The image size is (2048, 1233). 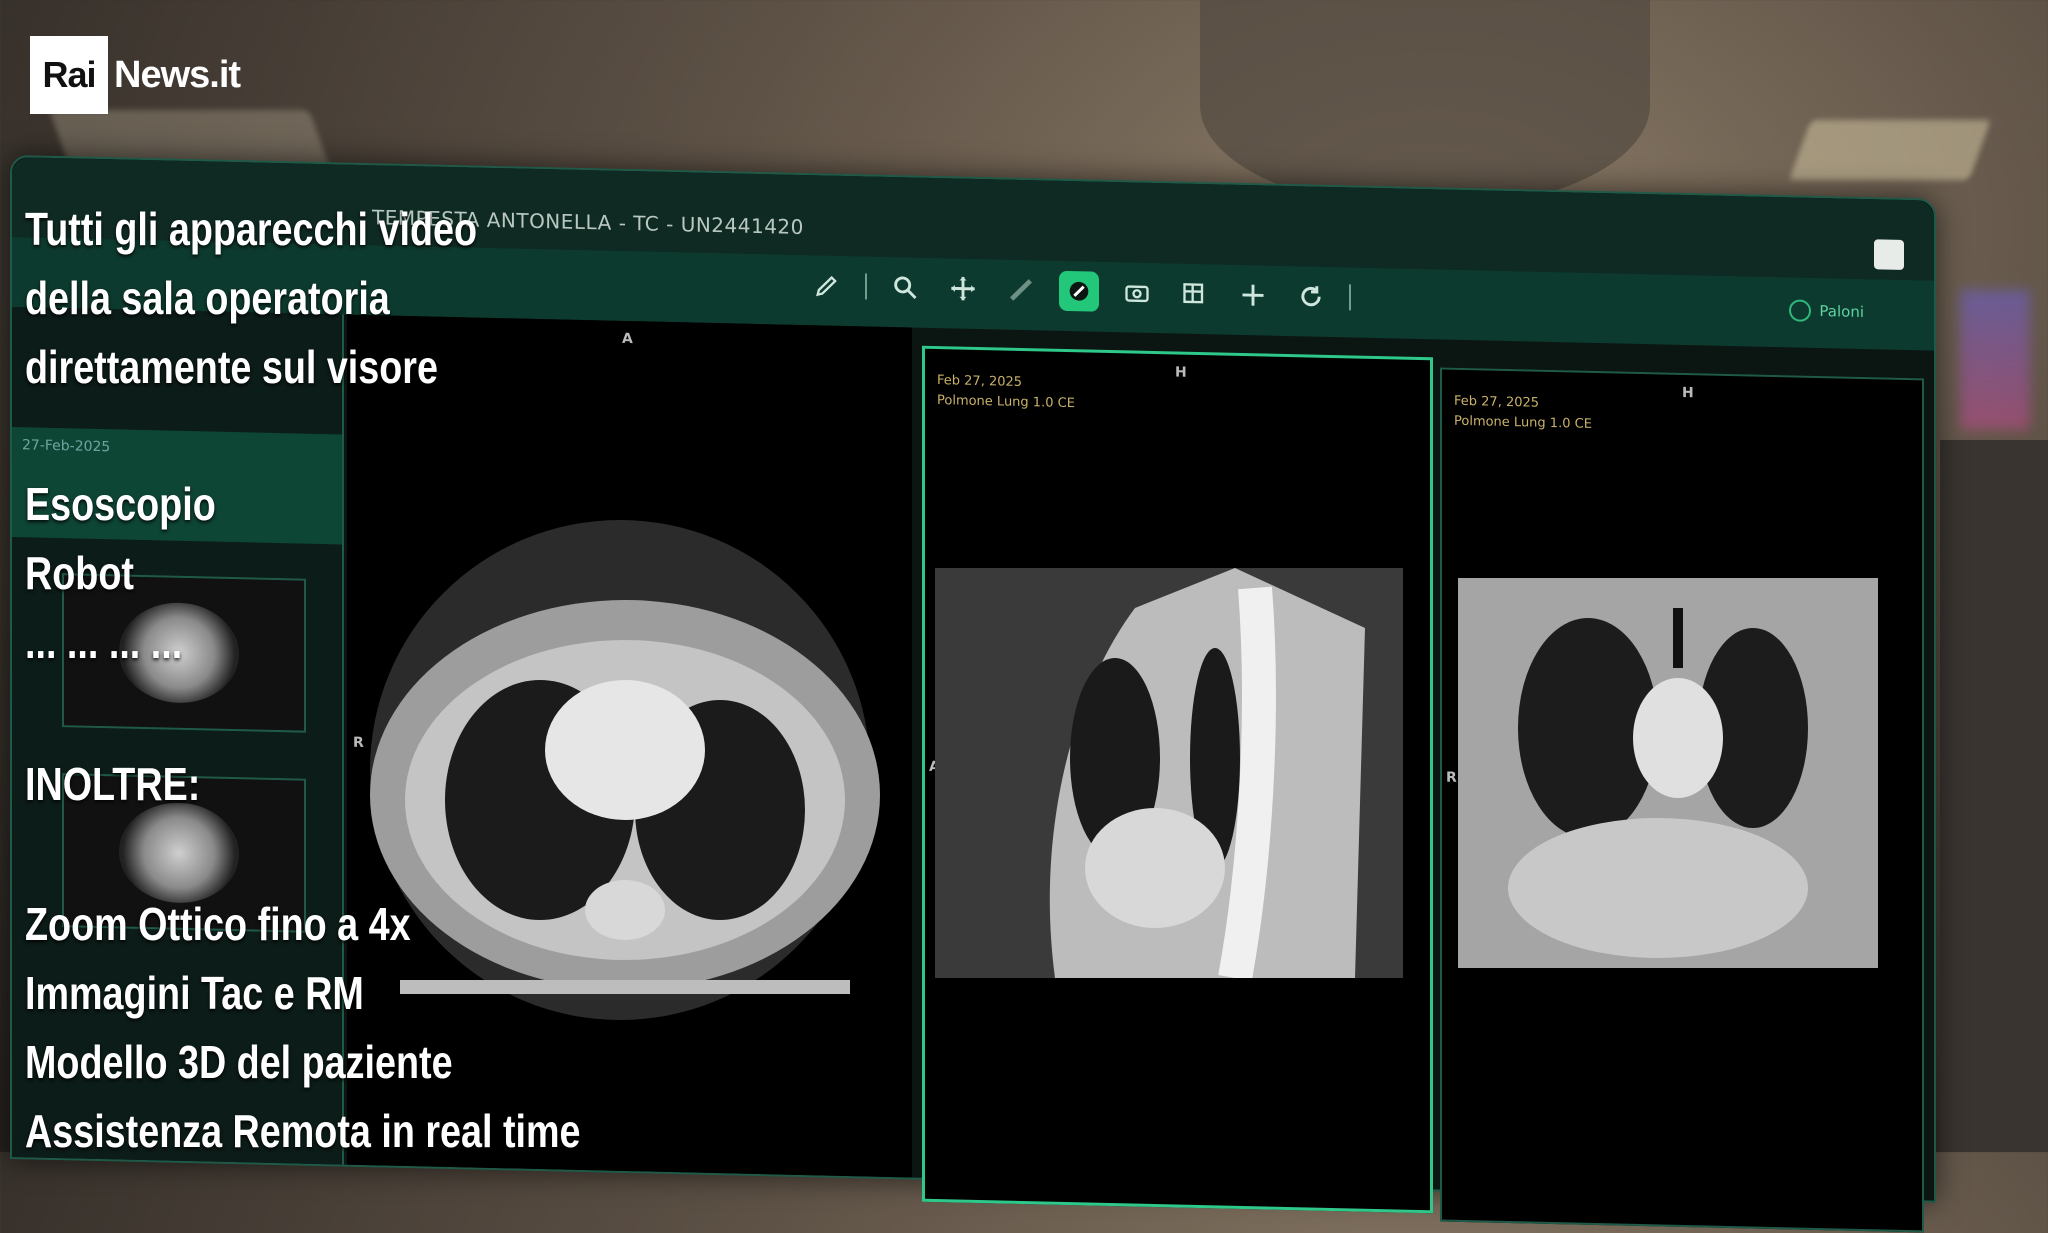 What do you see at coordinates (1021, 289) in the screenshot?
I see `ruler-icon` at bounding box center [1021, 289].